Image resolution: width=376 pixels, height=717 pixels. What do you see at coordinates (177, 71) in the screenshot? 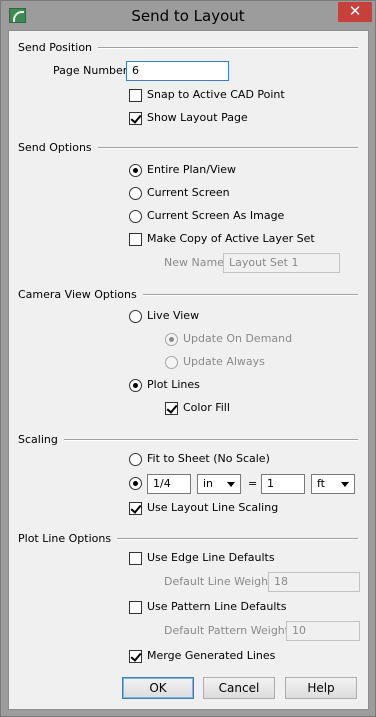
I see `page-number-input: 6` at bounding box center [177, 71].